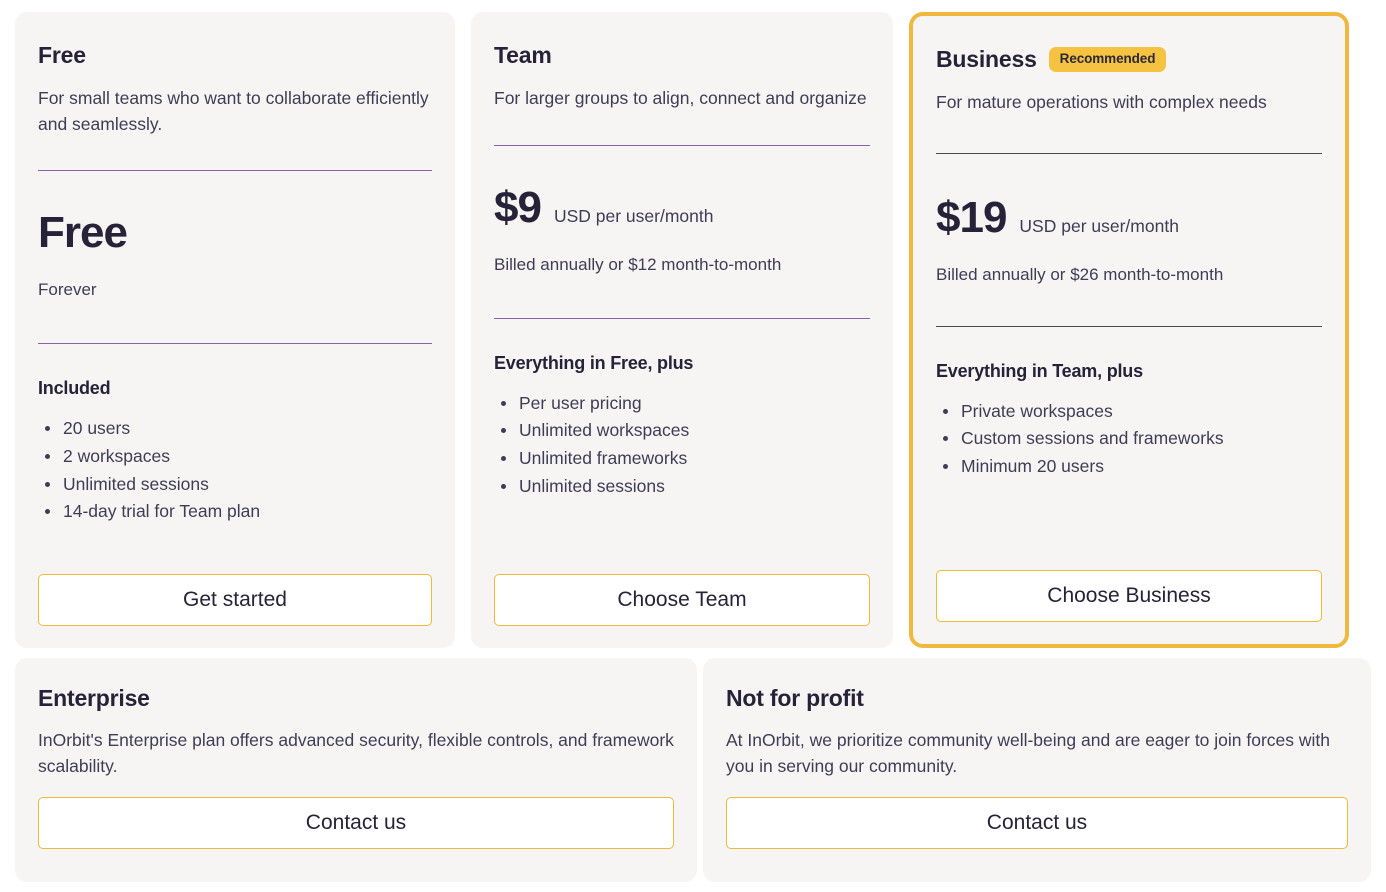 The image size is (1386, 892). What do you see at coordinates (356, 822) in the screenshot?
I see `contact-us-button-enterprise: Contact us` at bounding box center [356, 822].